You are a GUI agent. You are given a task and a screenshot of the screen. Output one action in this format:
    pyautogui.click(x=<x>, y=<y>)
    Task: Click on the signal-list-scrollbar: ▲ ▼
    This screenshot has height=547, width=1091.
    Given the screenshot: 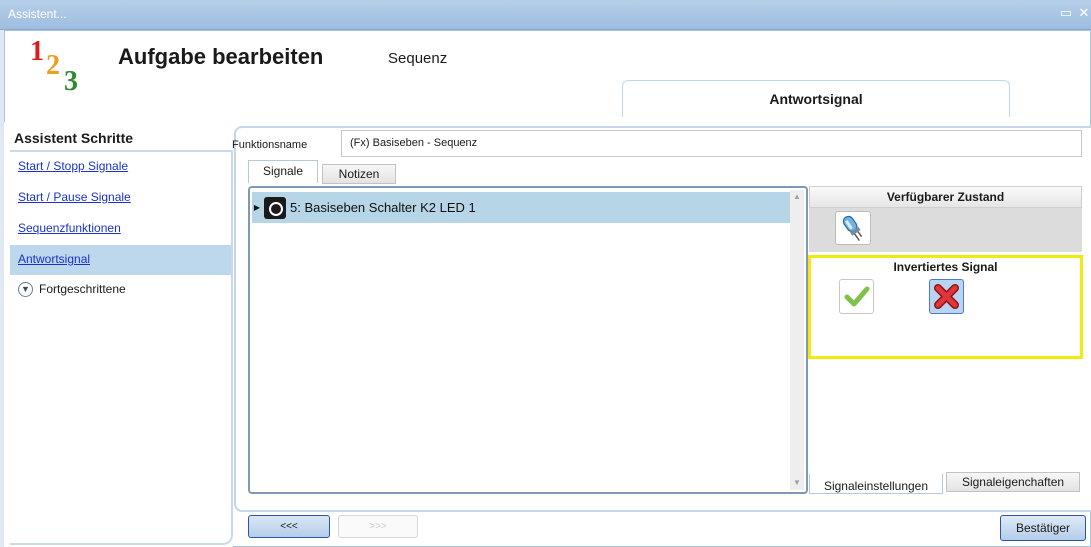 What is the action you would take?
    pyautogui.click(x=797, y=340)
    